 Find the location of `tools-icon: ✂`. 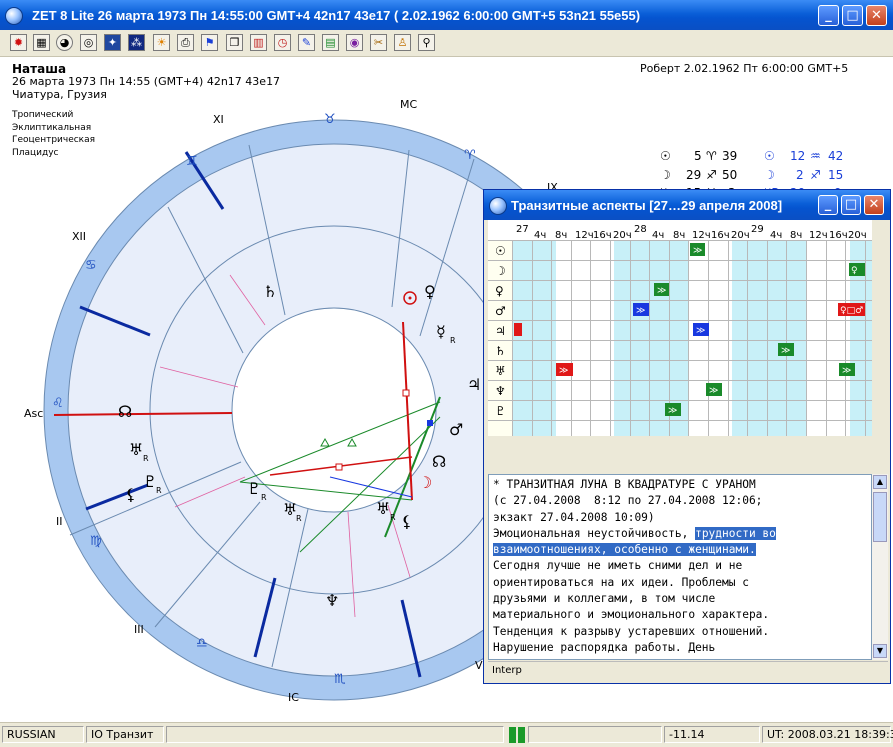

tools-icon: ✂ is located at coordinates (378, 42).